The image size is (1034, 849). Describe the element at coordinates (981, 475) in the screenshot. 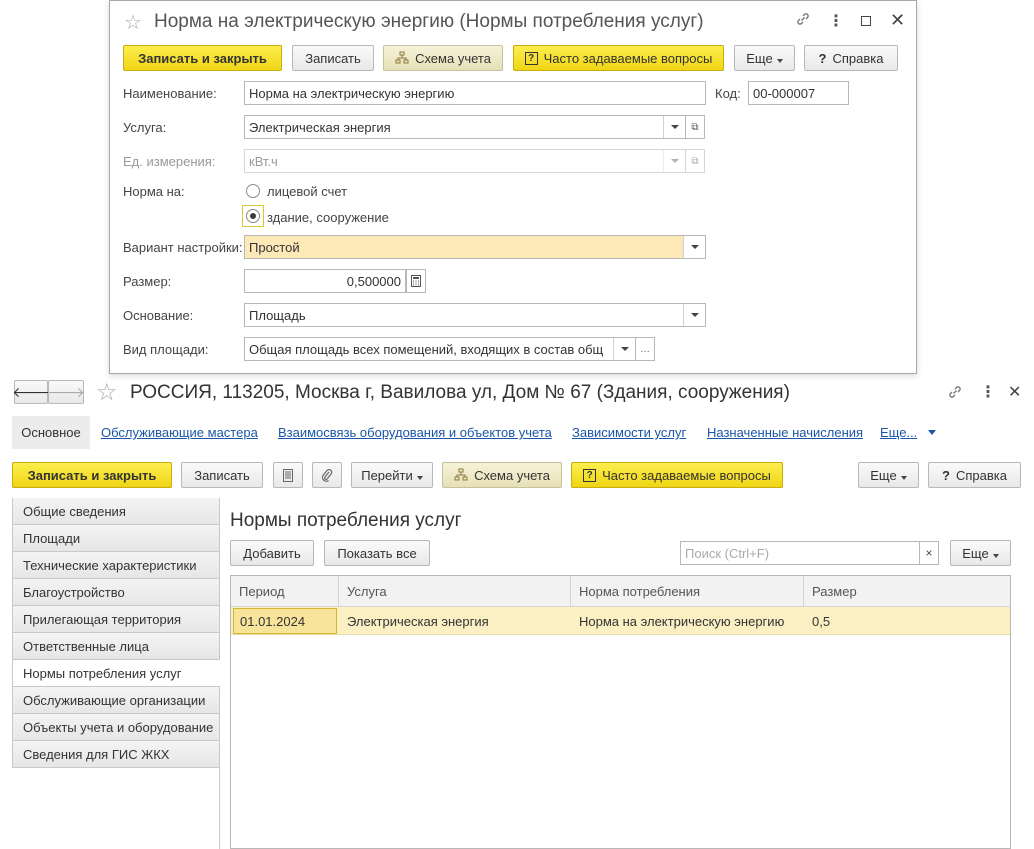

I see `main-help-label: Справка` at that location.